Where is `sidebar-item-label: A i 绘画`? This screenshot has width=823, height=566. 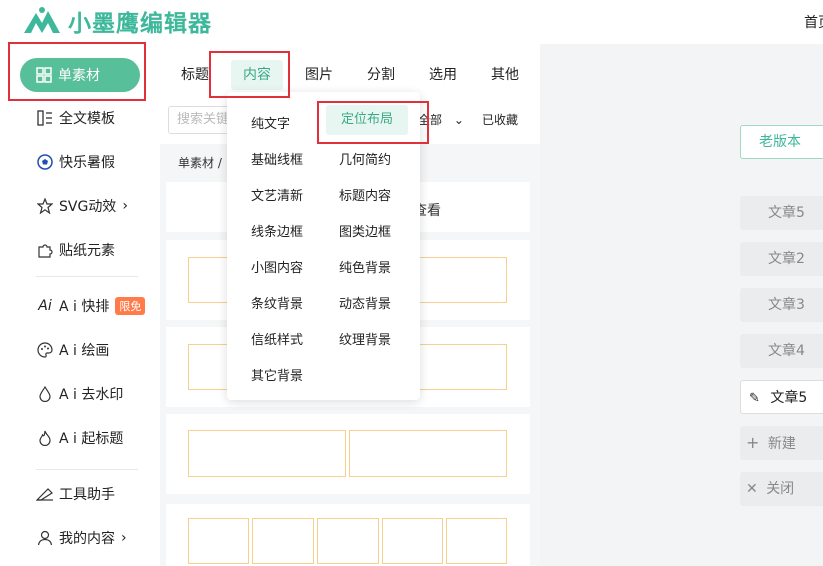
sidebar-item-label: A i 绘画 is located at coordinates (84, 351).